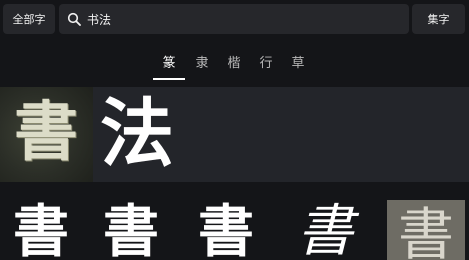 The image size is (469, 260). What do you see at coordinates (169, 79) in the screenshot?
I see `active-tab-indicator` at bounding box center [169, 79].